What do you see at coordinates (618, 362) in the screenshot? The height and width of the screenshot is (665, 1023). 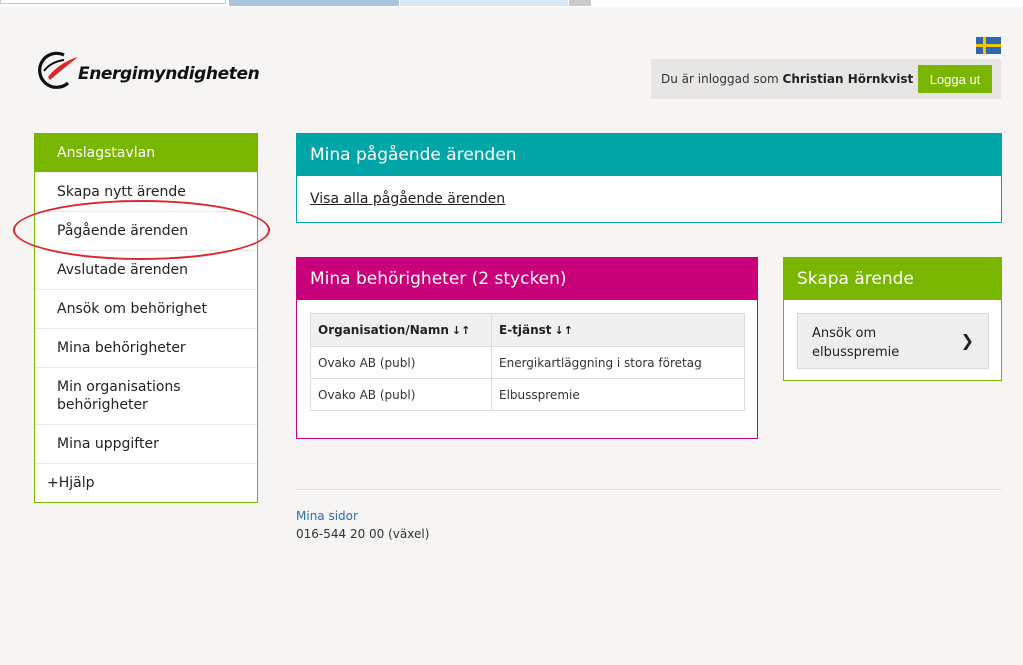 I see `table-cell: Energikartläggning i stora företag` at bounding box center [618, 362].